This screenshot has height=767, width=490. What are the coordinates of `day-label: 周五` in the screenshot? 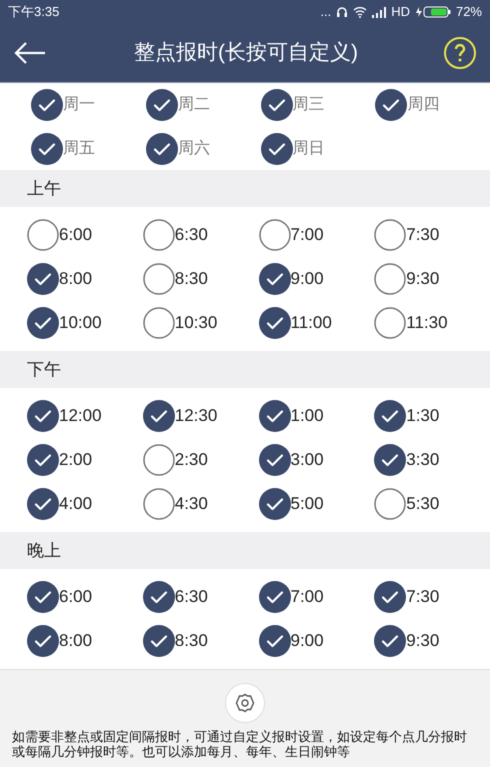 It's located at (79, 149).